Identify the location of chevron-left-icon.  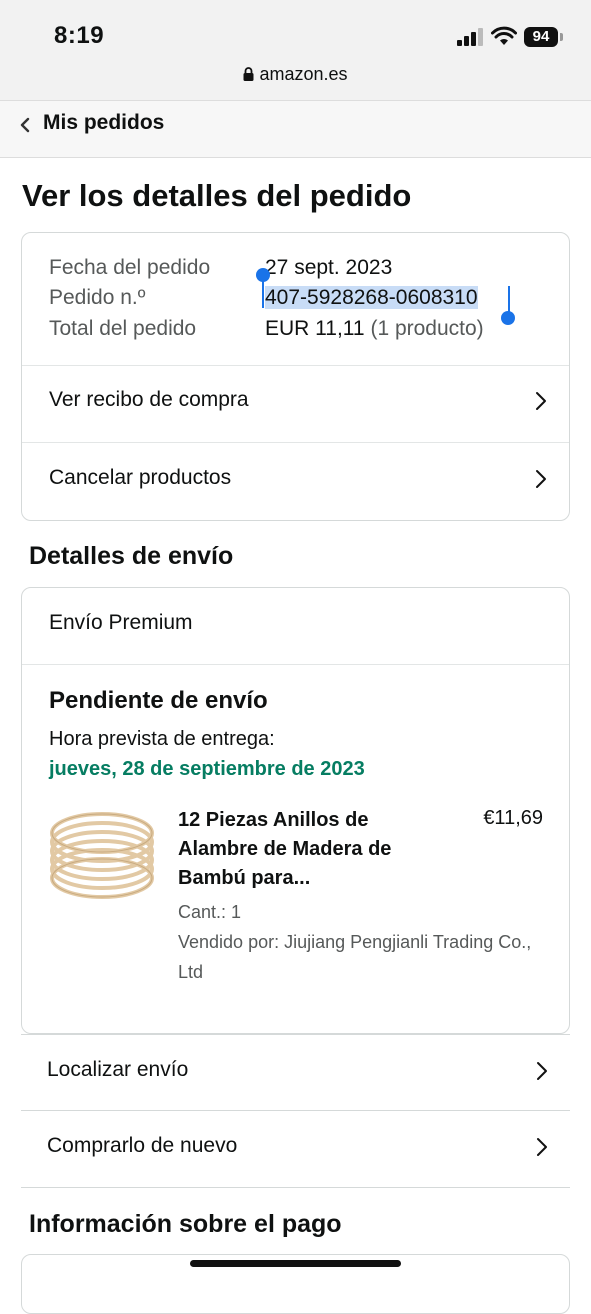
(25, 125).